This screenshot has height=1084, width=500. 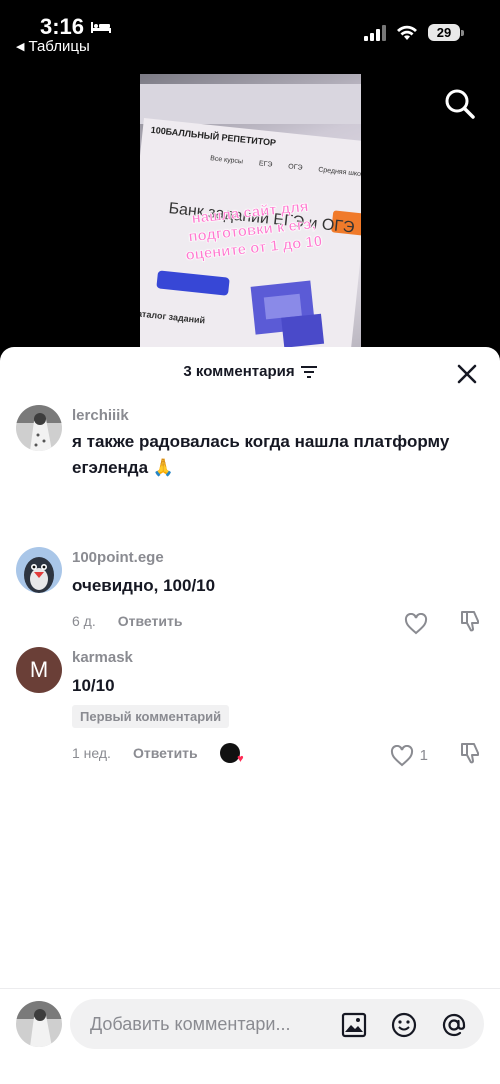 I want to click on comment-meta: 1 нед. Ответить ♥, so click(x=158, y=754).